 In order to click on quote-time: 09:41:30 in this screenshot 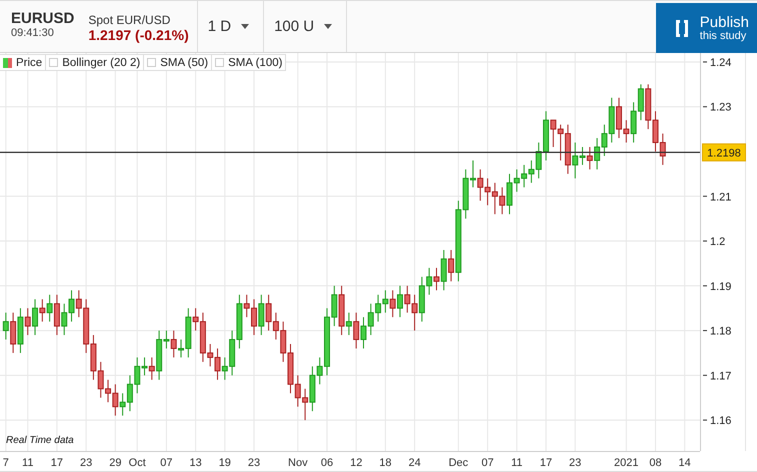, I will do `click(33, 34)`.